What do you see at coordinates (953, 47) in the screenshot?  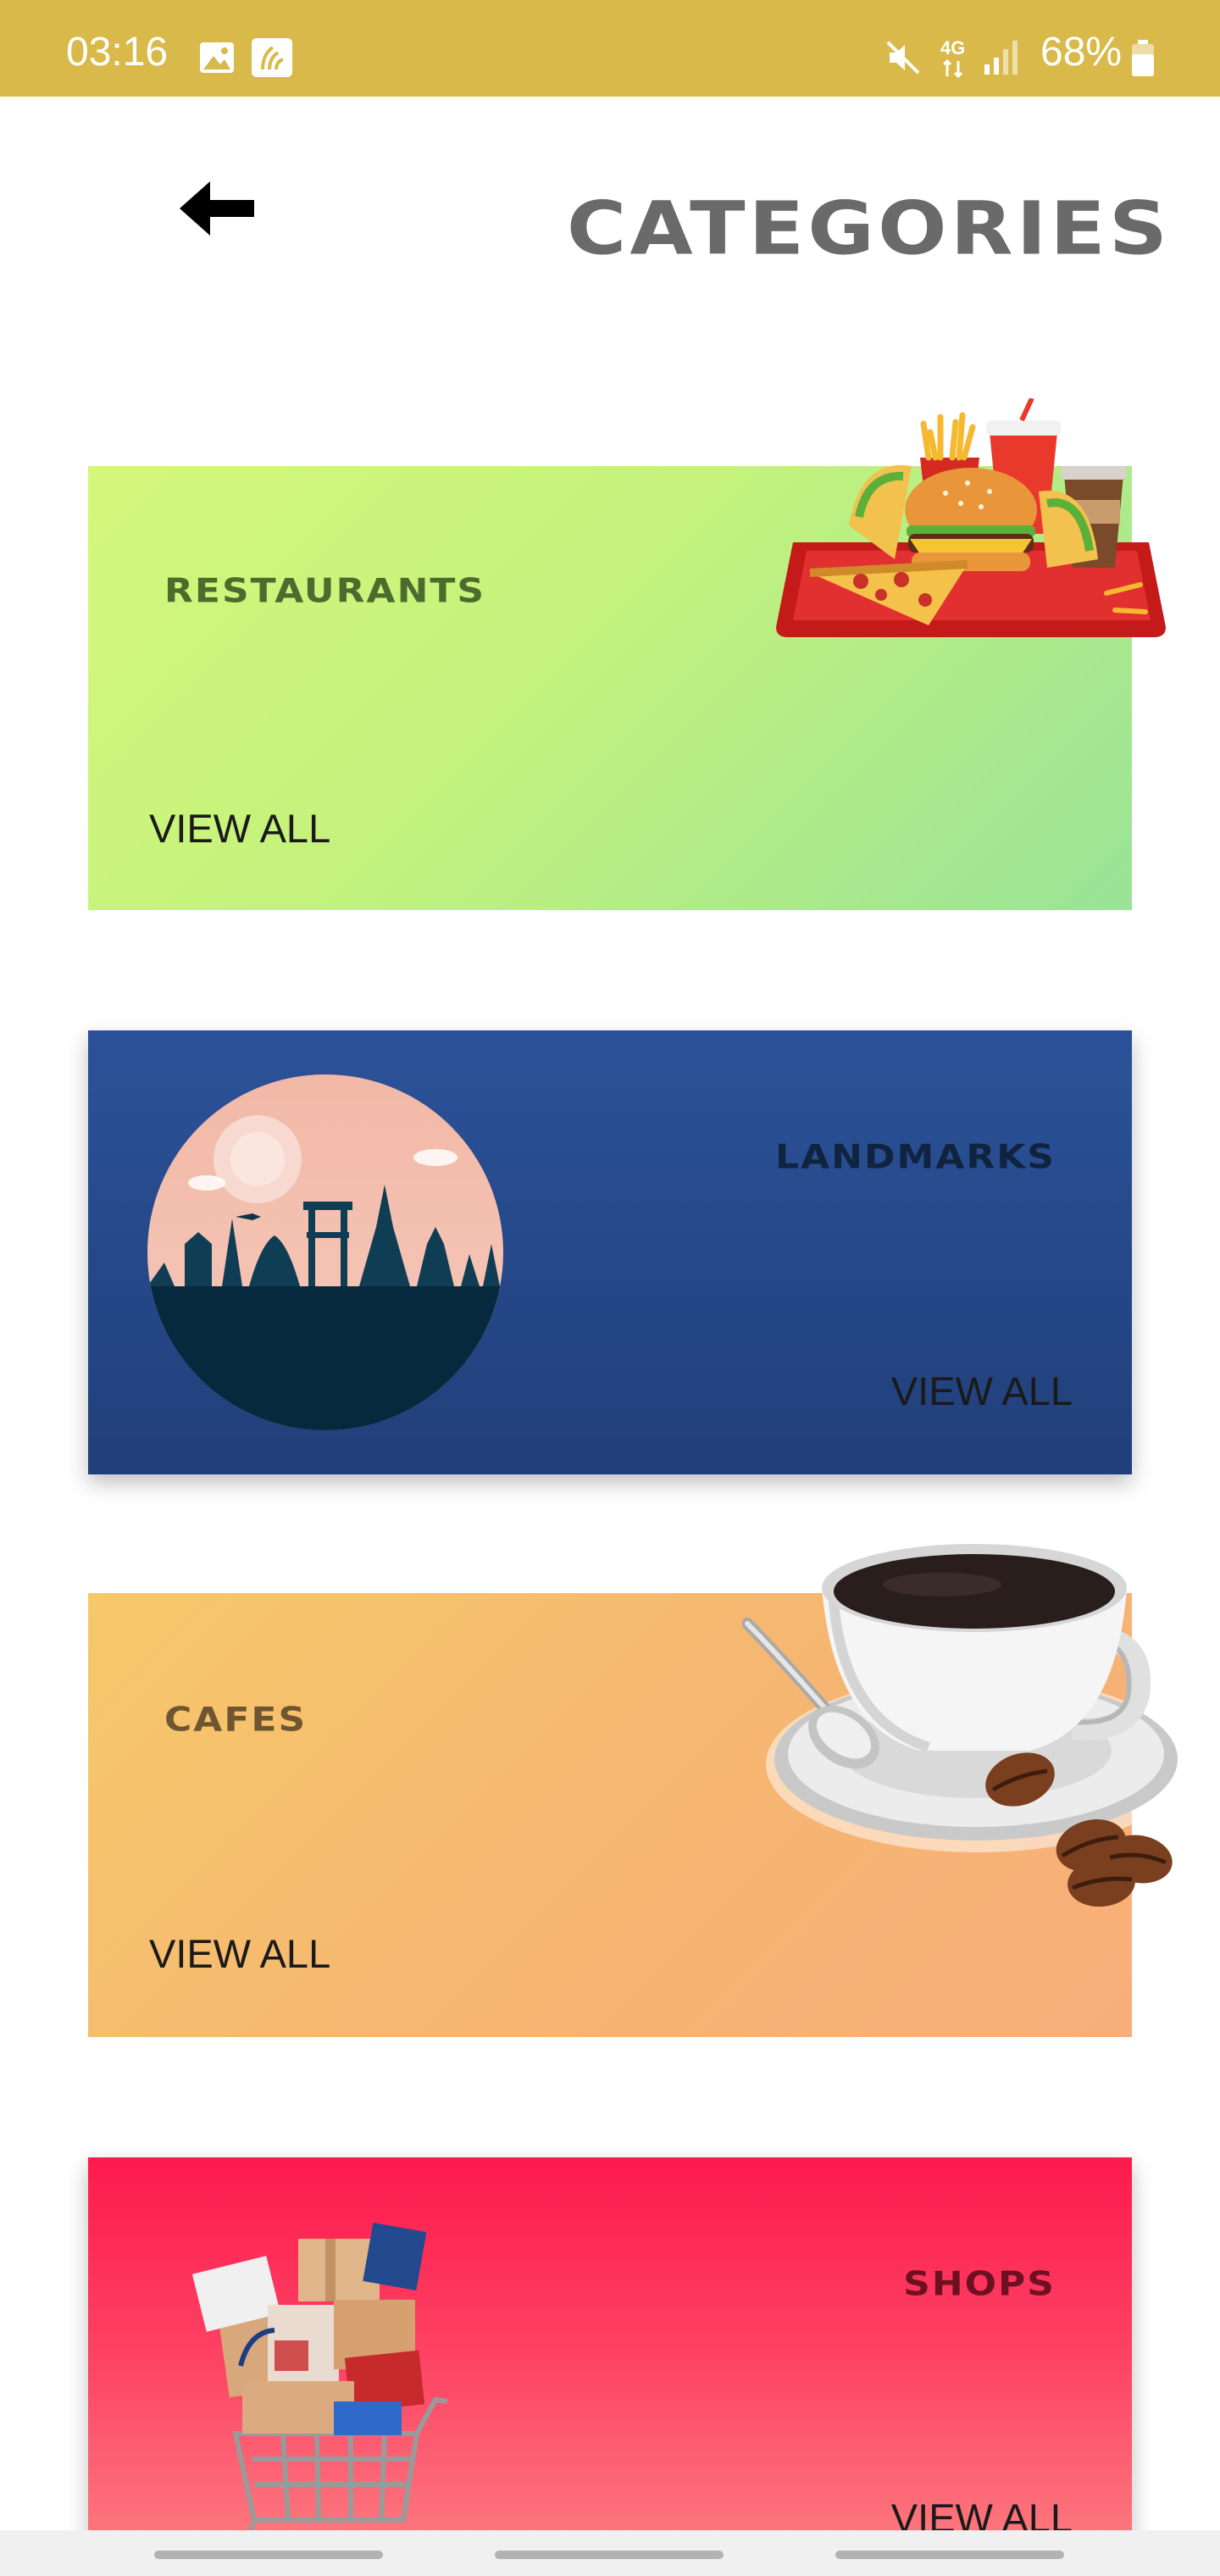 I see `network-4g-icon: 4G` at bounding box center [953, 47].